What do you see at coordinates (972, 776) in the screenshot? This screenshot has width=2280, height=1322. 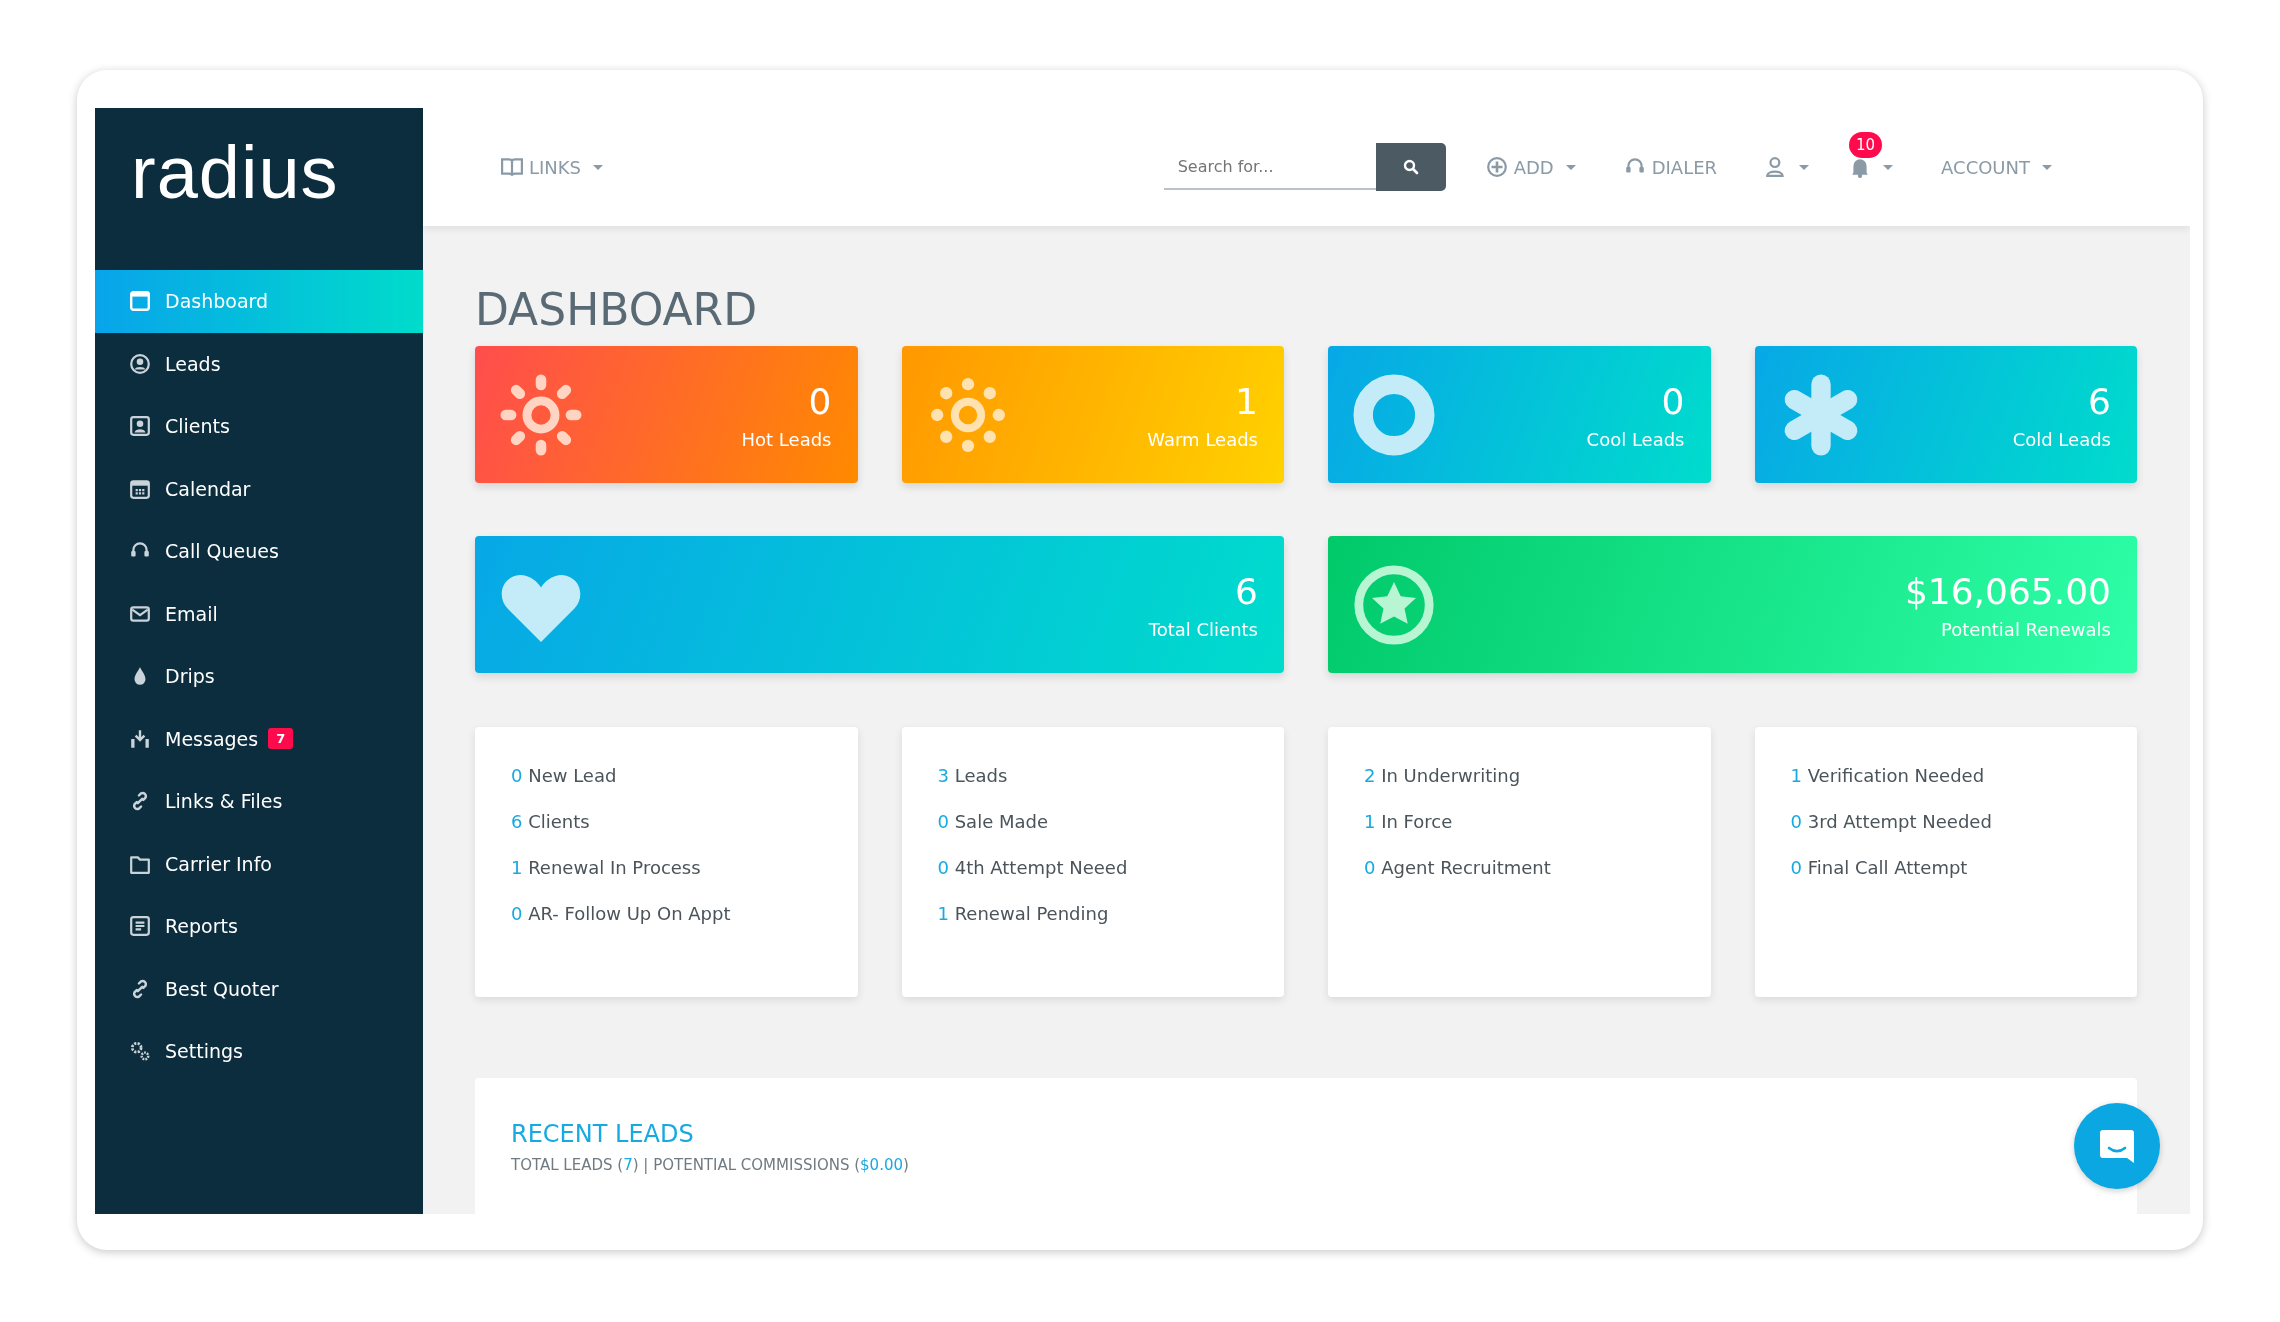 I see `status-link: 3 Leads` at bounding box center [972, 776].